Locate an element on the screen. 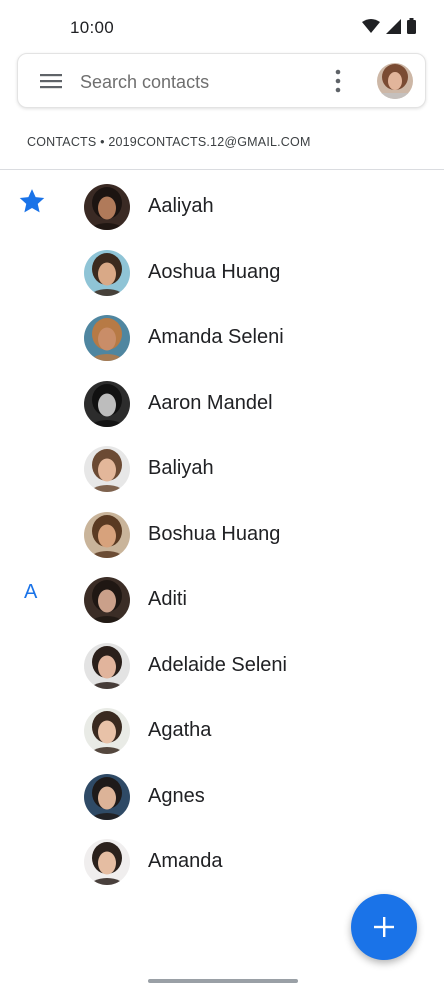  battery-icon is located at coordinates (411, 26).